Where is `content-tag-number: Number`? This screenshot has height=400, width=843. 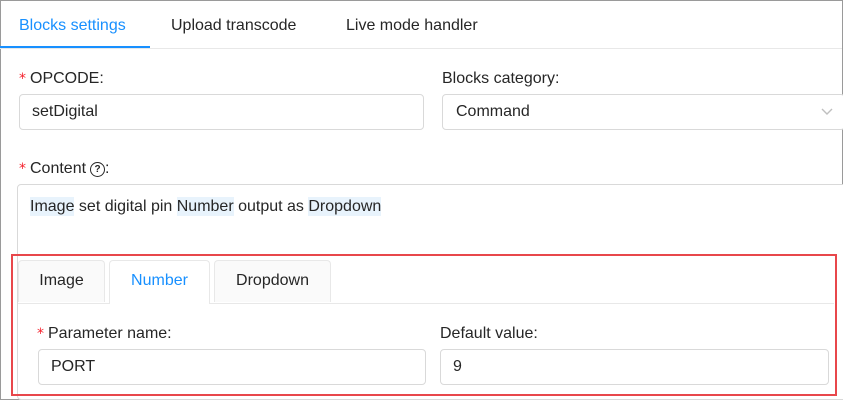
content-tag-number: Number is located at coordinates (205, 206).